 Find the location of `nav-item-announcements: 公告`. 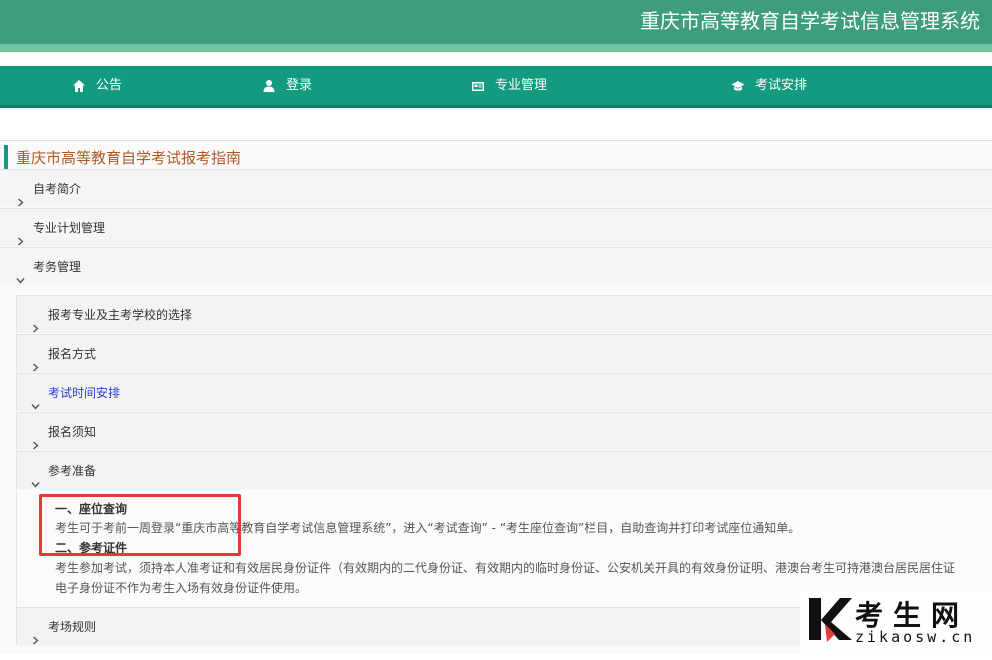

nav-item-announcements: 公告 is located at coordinates (97, 85).